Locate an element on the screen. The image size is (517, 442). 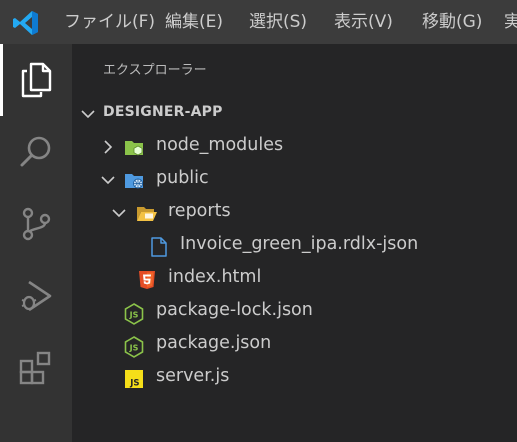
tree-item-package-json: JS package.json is located at coordinates (294, 345).